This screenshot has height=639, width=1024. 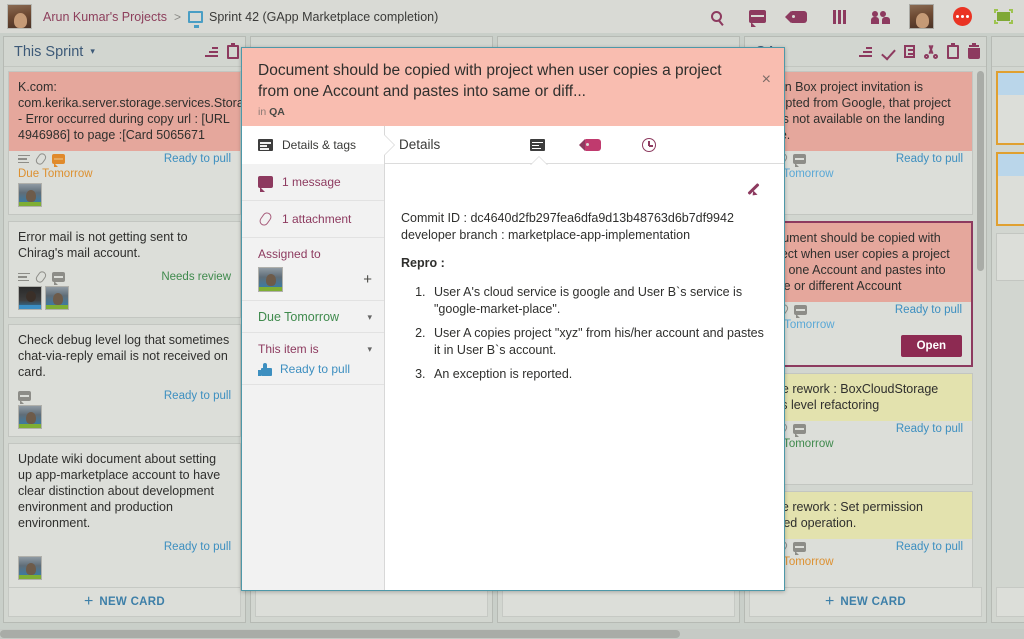 What do you see at coordinates (909, 51) in the screenshot?
I see `copy-icon` at bounding box center [909, 51].